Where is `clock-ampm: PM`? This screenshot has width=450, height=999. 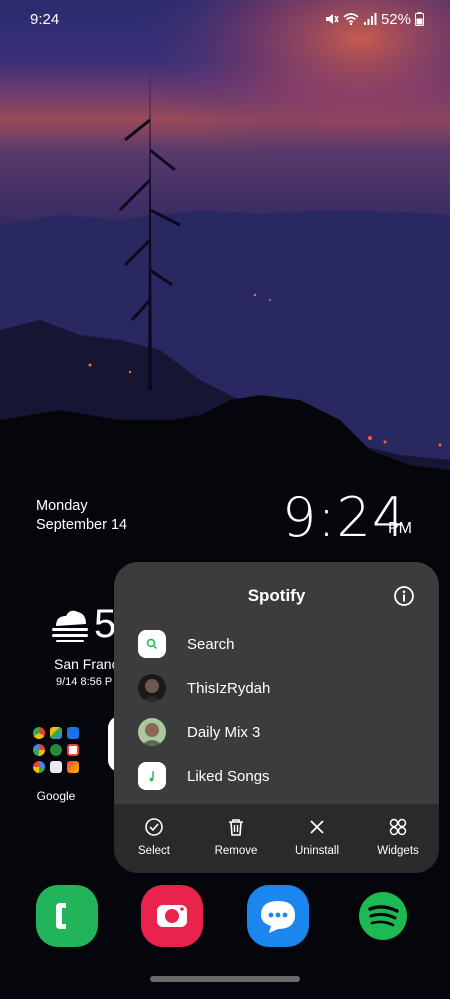
clock-ampm: PM is located at coordinates (400, 528).